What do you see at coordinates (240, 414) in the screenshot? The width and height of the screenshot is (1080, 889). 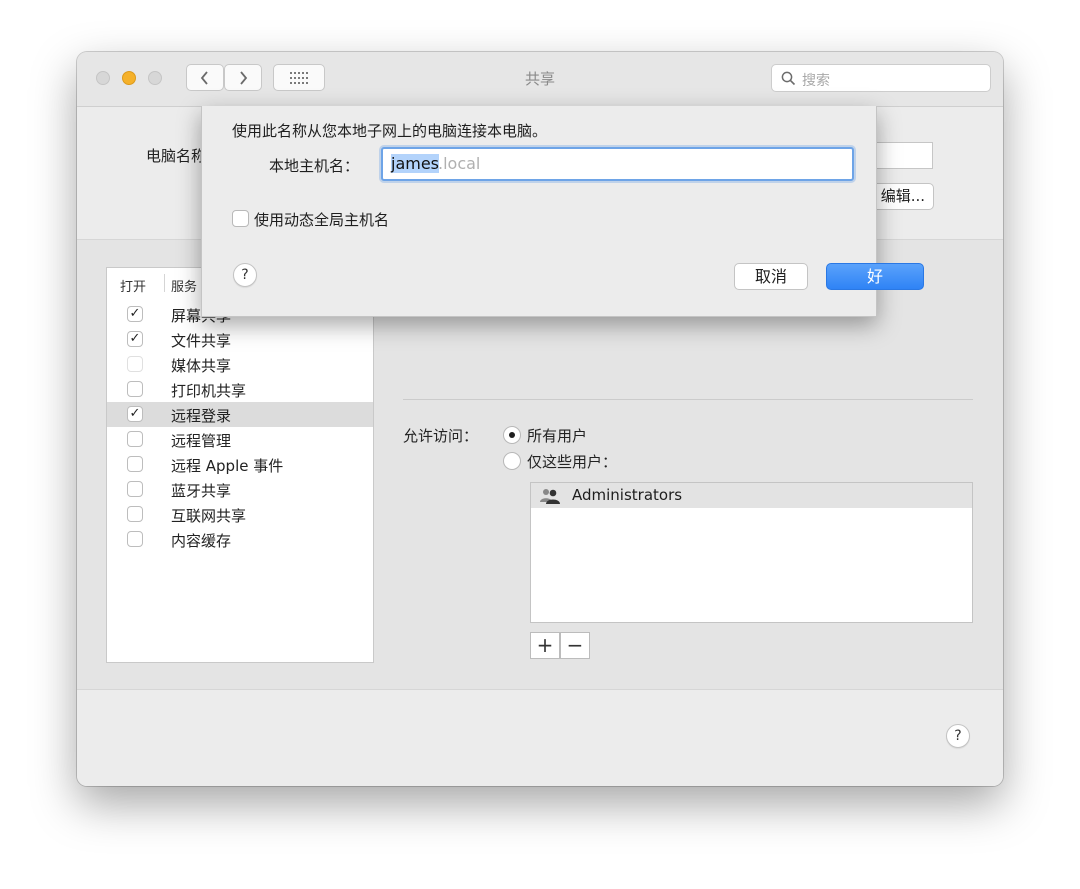 I see `service-row-remote-login: ✓ 远程登录` at bounding box center [240, 414].